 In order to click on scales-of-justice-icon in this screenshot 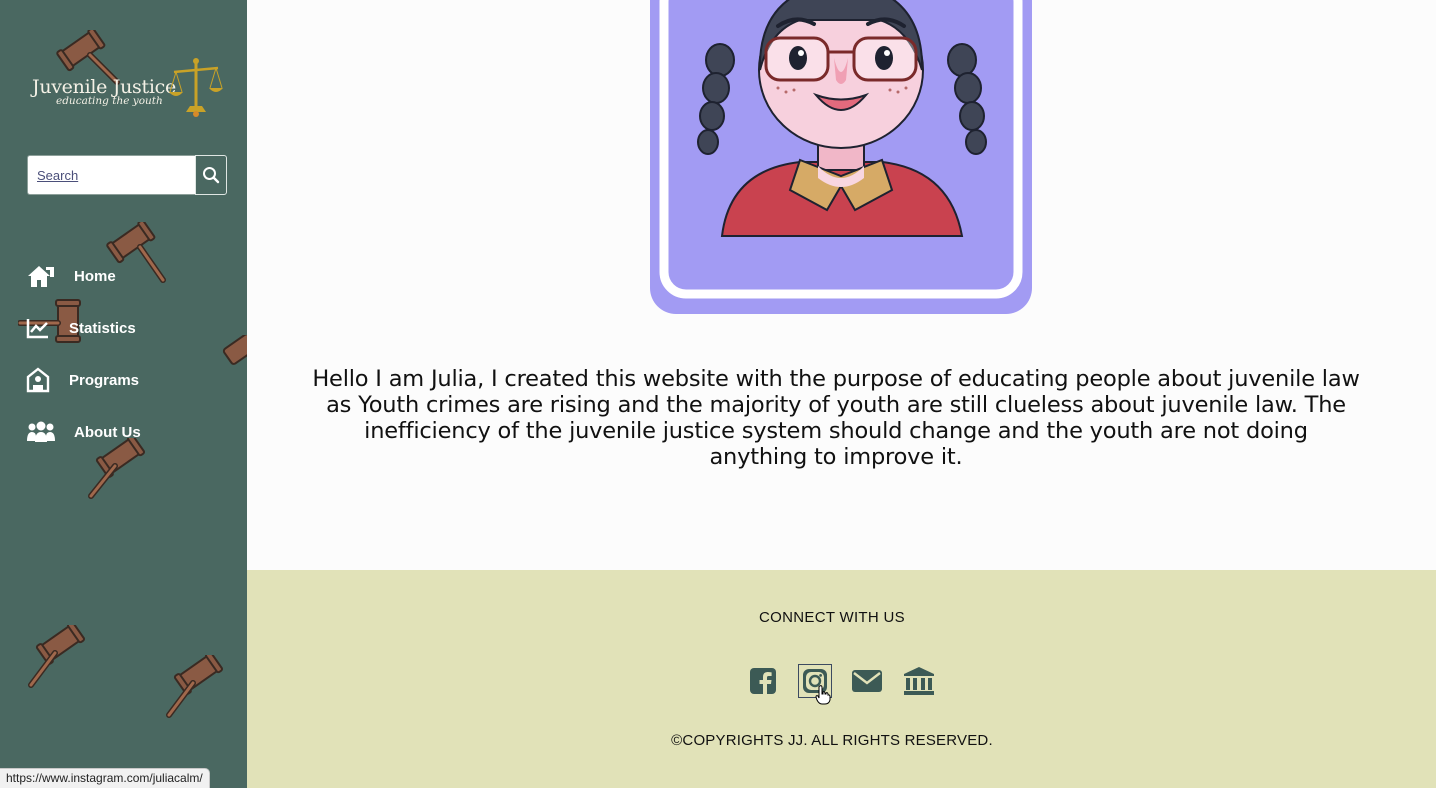, I will do `click(196, 87)`.